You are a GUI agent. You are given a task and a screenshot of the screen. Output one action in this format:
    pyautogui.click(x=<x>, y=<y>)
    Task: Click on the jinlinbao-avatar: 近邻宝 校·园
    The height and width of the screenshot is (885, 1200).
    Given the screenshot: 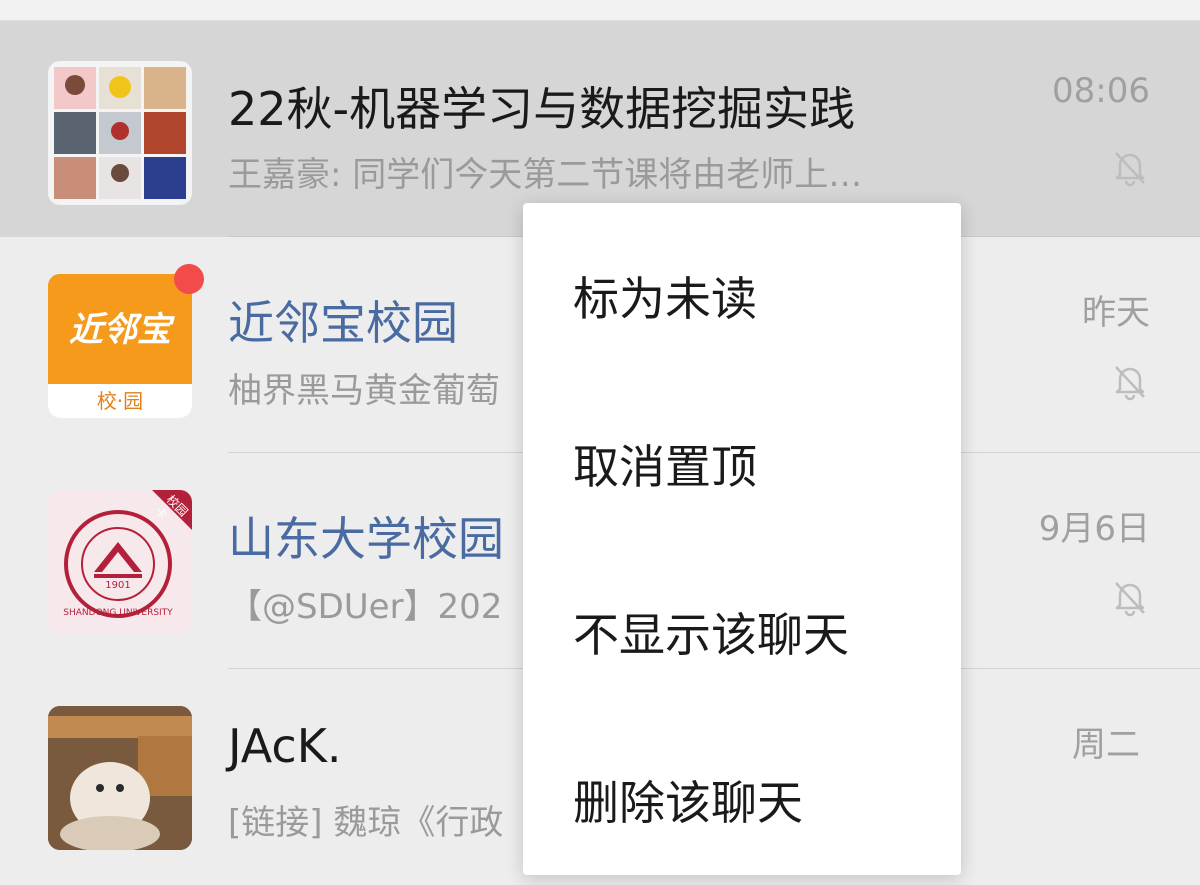 What is the action you would take?
    pyautogui.click(x=120, y=346)
    